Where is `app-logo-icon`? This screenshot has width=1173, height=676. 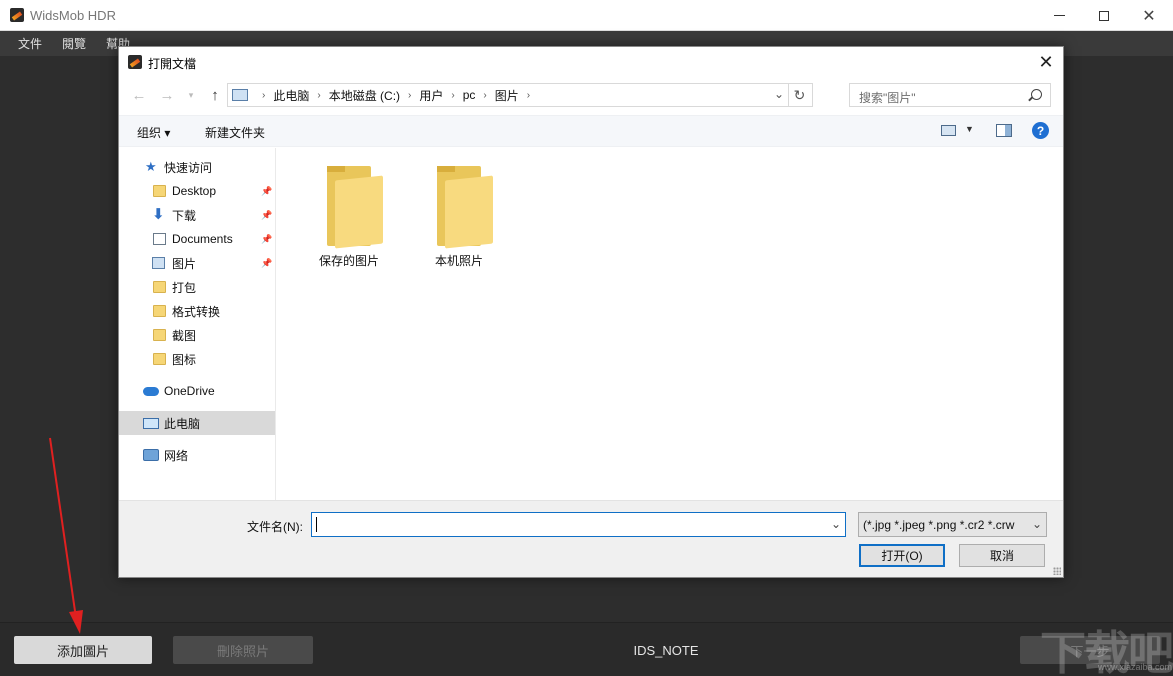
app-logo-icon is located at coordinates (17, 15).